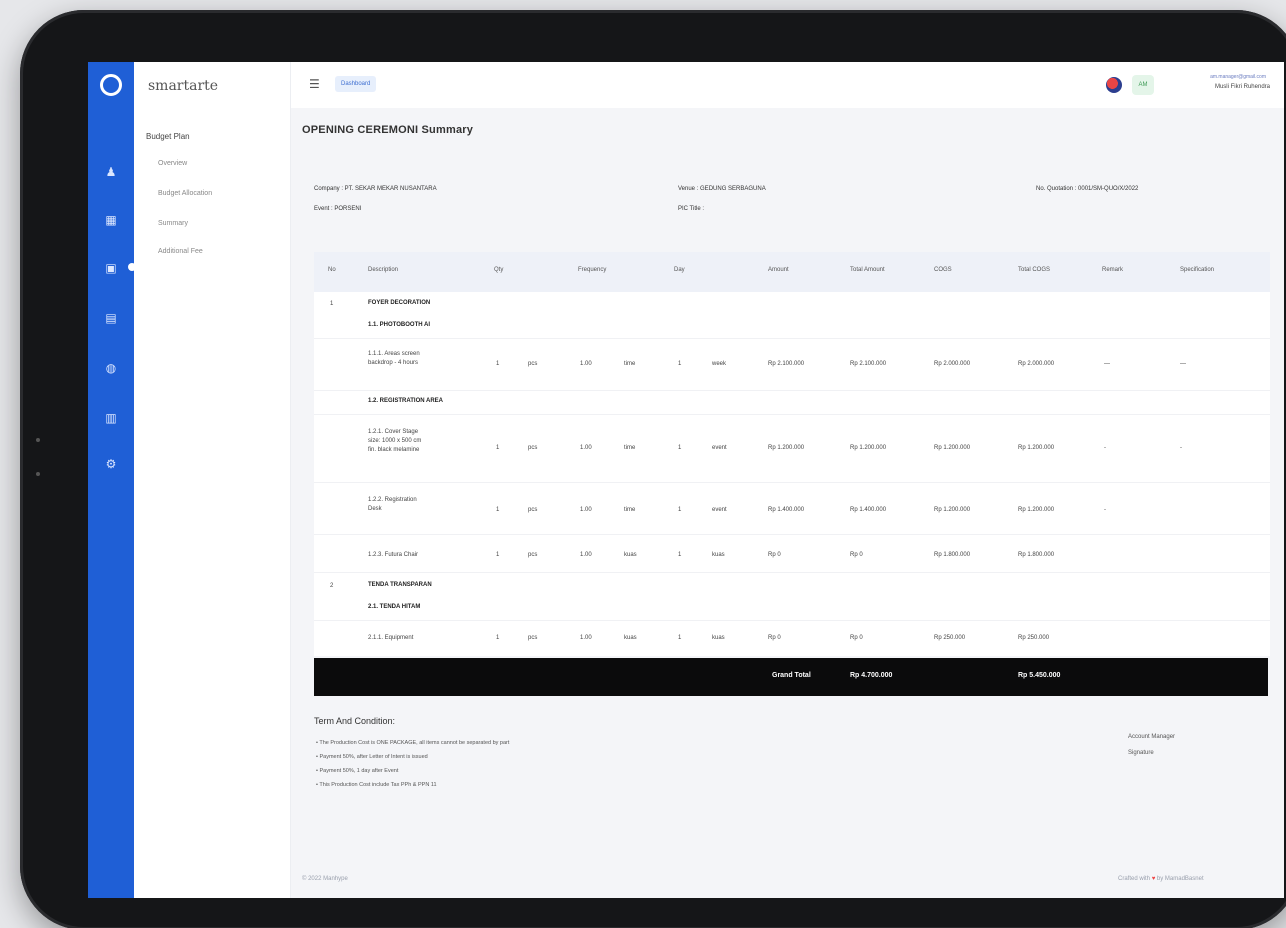  I want to click on signature-role: Account Manager, so click(1152, 737).